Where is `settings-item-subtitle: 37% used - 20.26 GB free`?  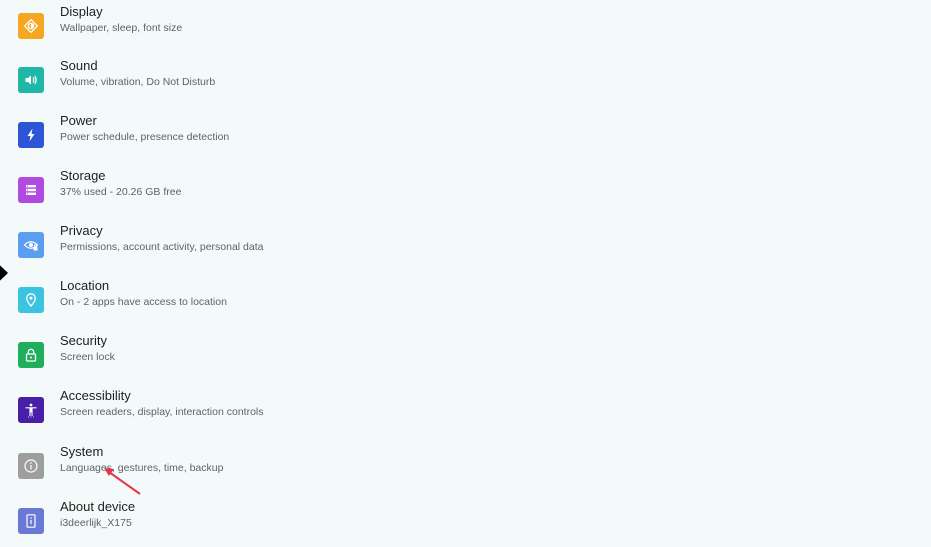
settings-item-subtitle: 37% used - 20.26 GB free is located at coordinates (121, 192).